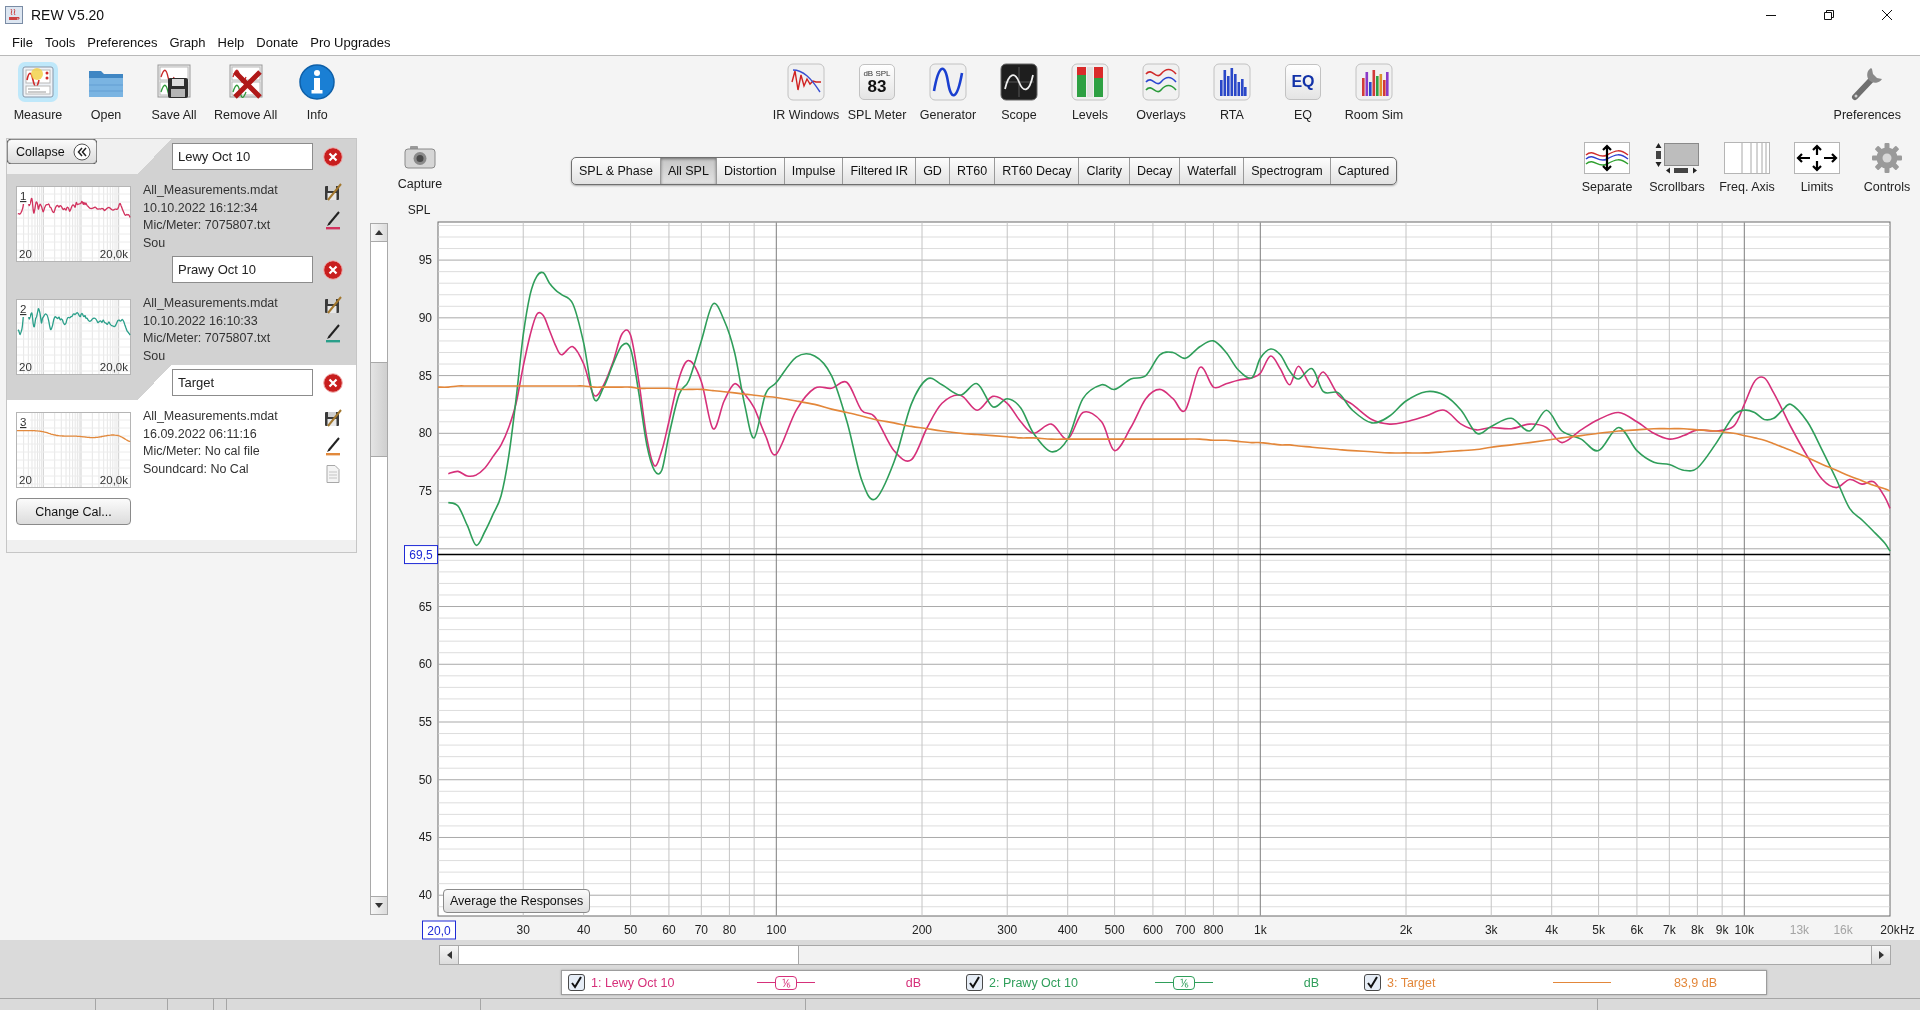  Describe the element at coordinates (517, 901) in the screenshot. I see `average-button: Average the Responses` at that location.